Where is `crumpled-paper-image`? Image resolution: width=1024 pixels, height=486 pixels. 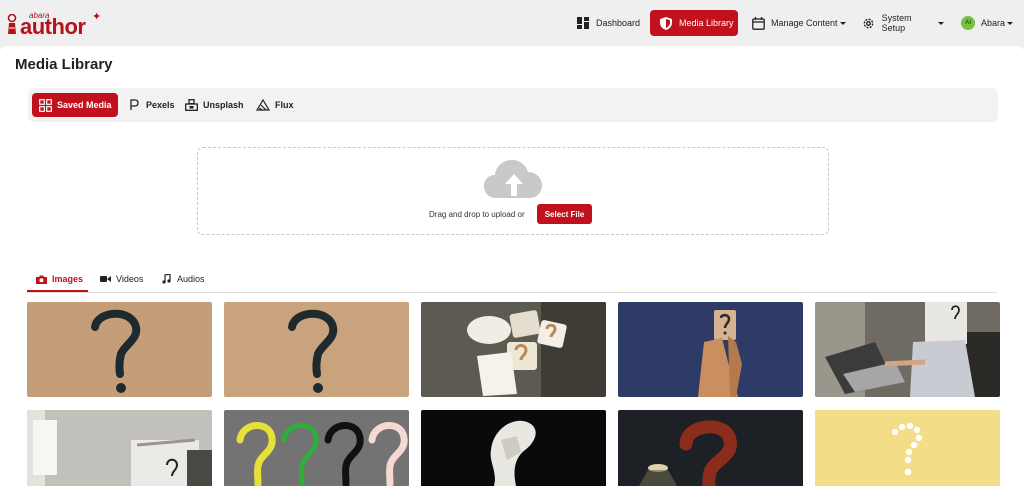
crumpled-paper-image is located at coordinates (513, 448).